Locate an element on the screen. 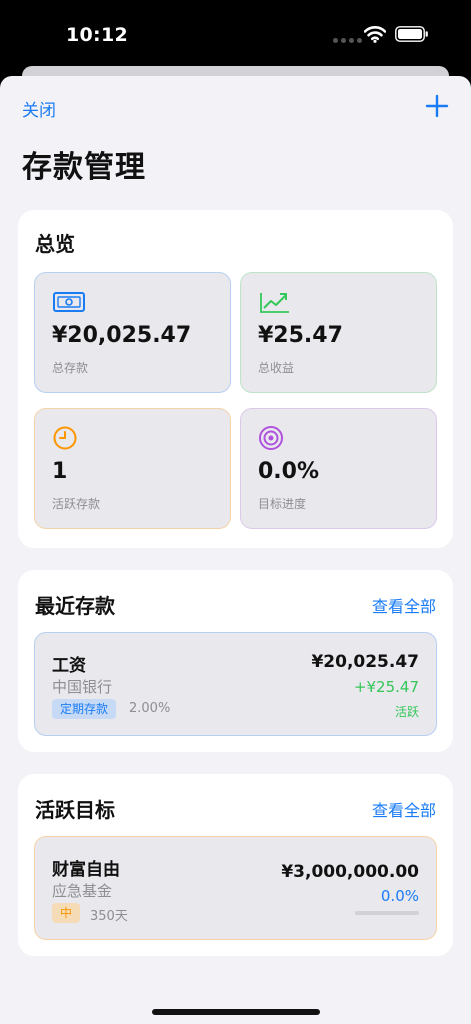  recent-title: 最近存款 is located at coordinates (75, 606).